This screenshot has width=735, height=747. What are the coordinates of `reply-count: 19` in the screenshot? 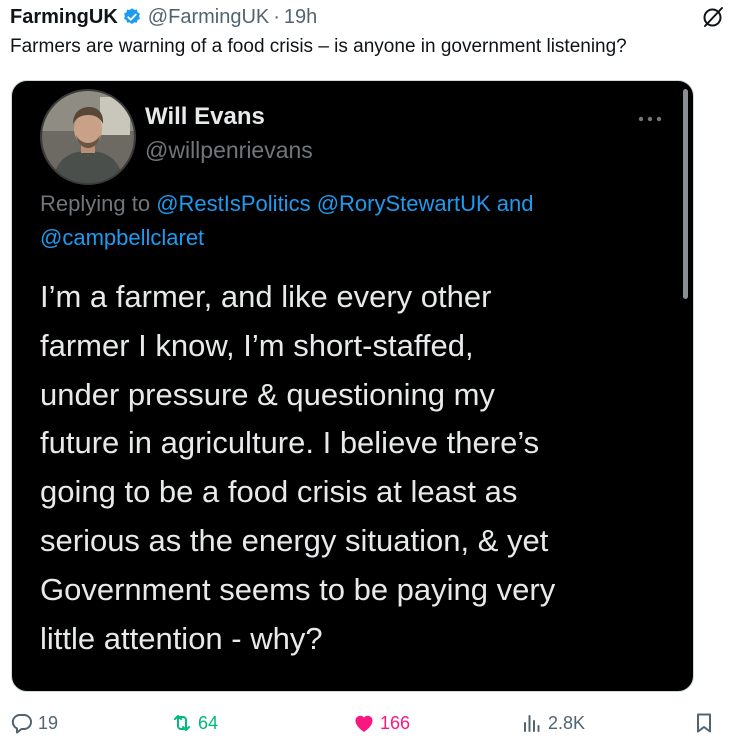 It's located at (48, 722).